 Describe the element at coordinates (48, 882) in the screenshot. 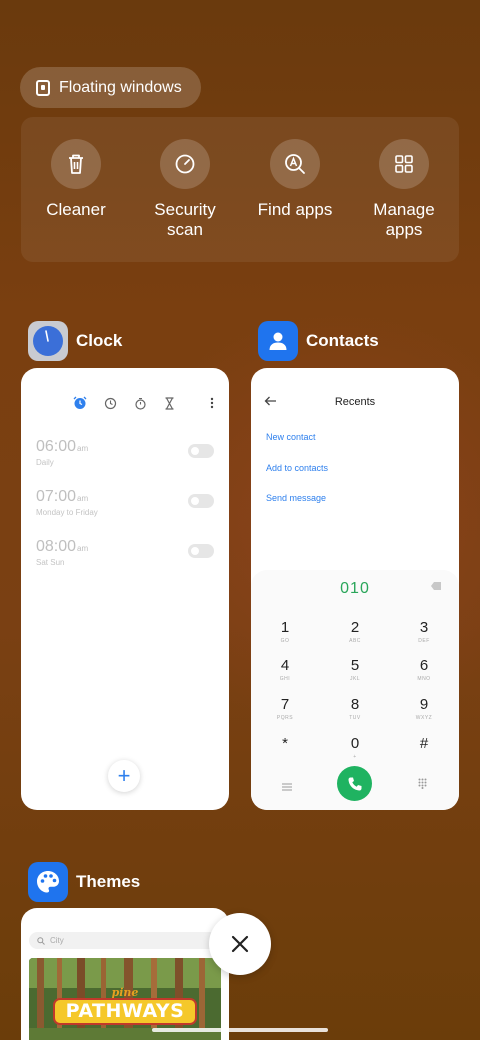

I see `themes-app-icon` at that location.